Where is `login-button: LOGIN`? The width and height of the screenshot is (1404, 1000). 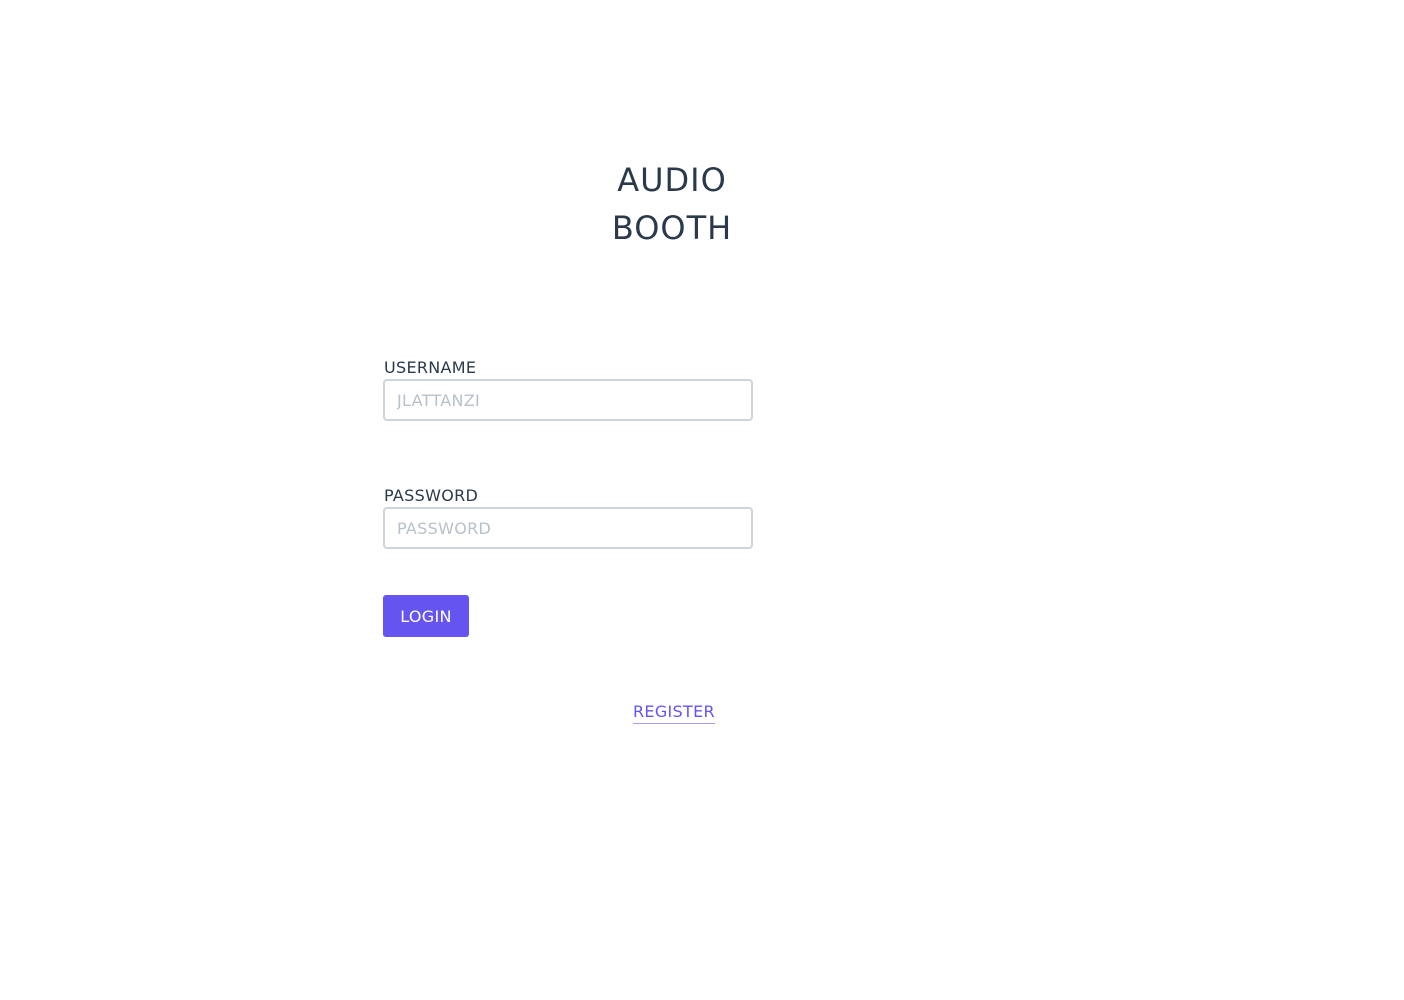 login-button: LOGIN is located at coordinates (426, 616).